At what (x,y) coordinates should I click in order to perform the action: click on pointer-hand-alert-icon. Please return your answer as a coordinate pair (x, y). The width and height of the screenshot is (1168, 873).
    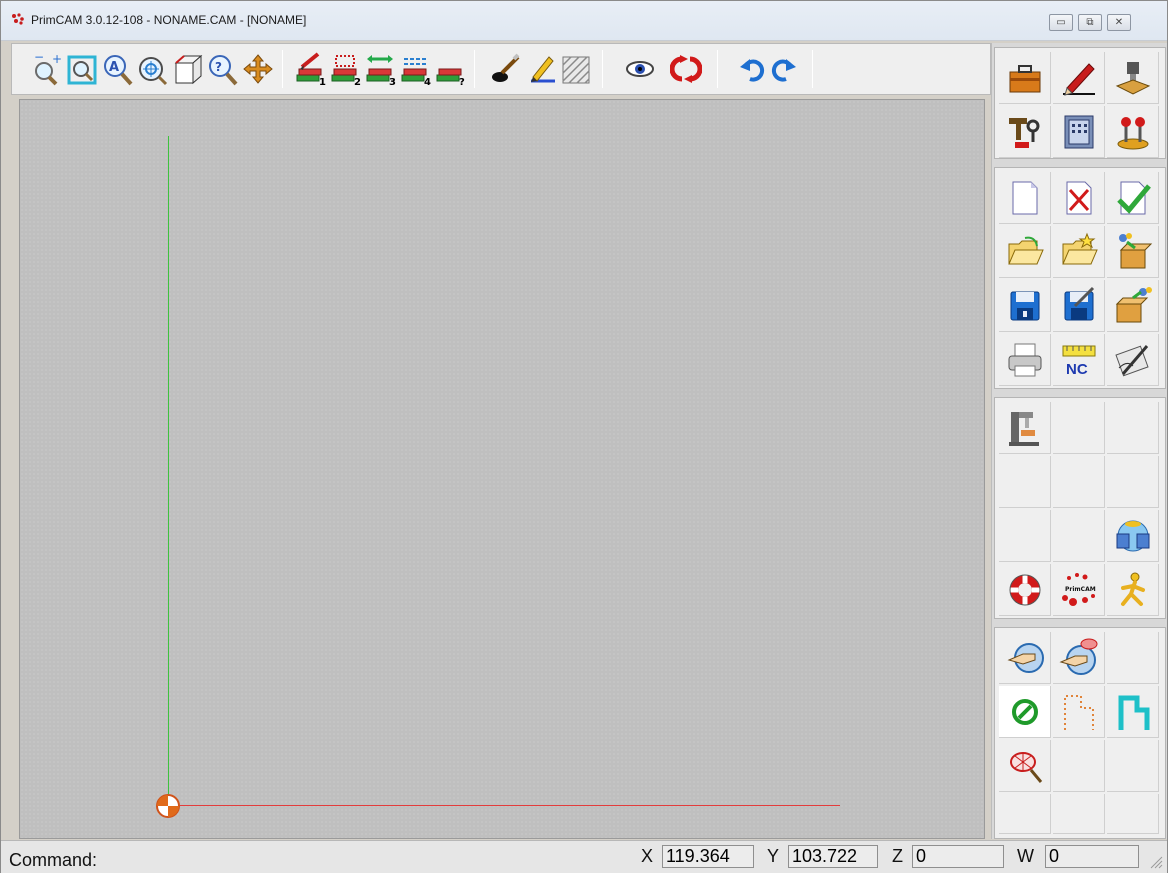
    Looking at the image, I should click on (1078, 656).